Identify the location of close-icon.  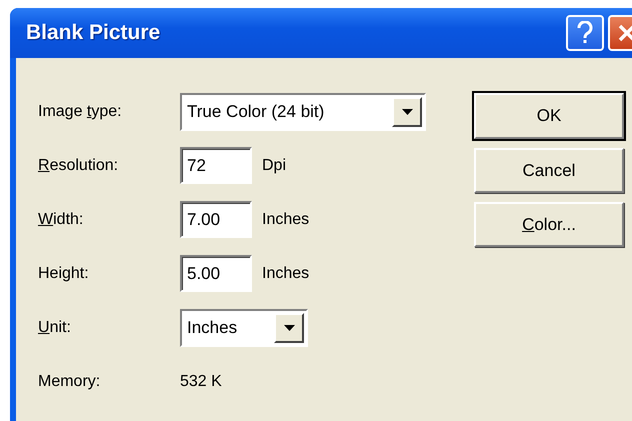
(624, 33).